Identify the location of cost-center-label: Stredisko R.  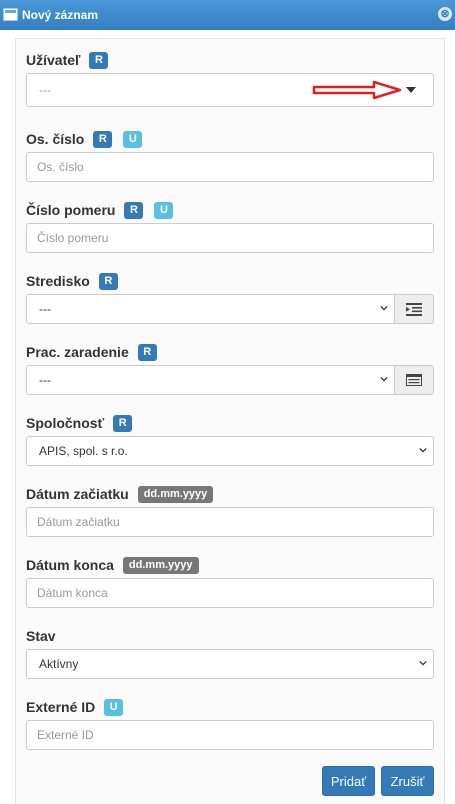
(72, 281).